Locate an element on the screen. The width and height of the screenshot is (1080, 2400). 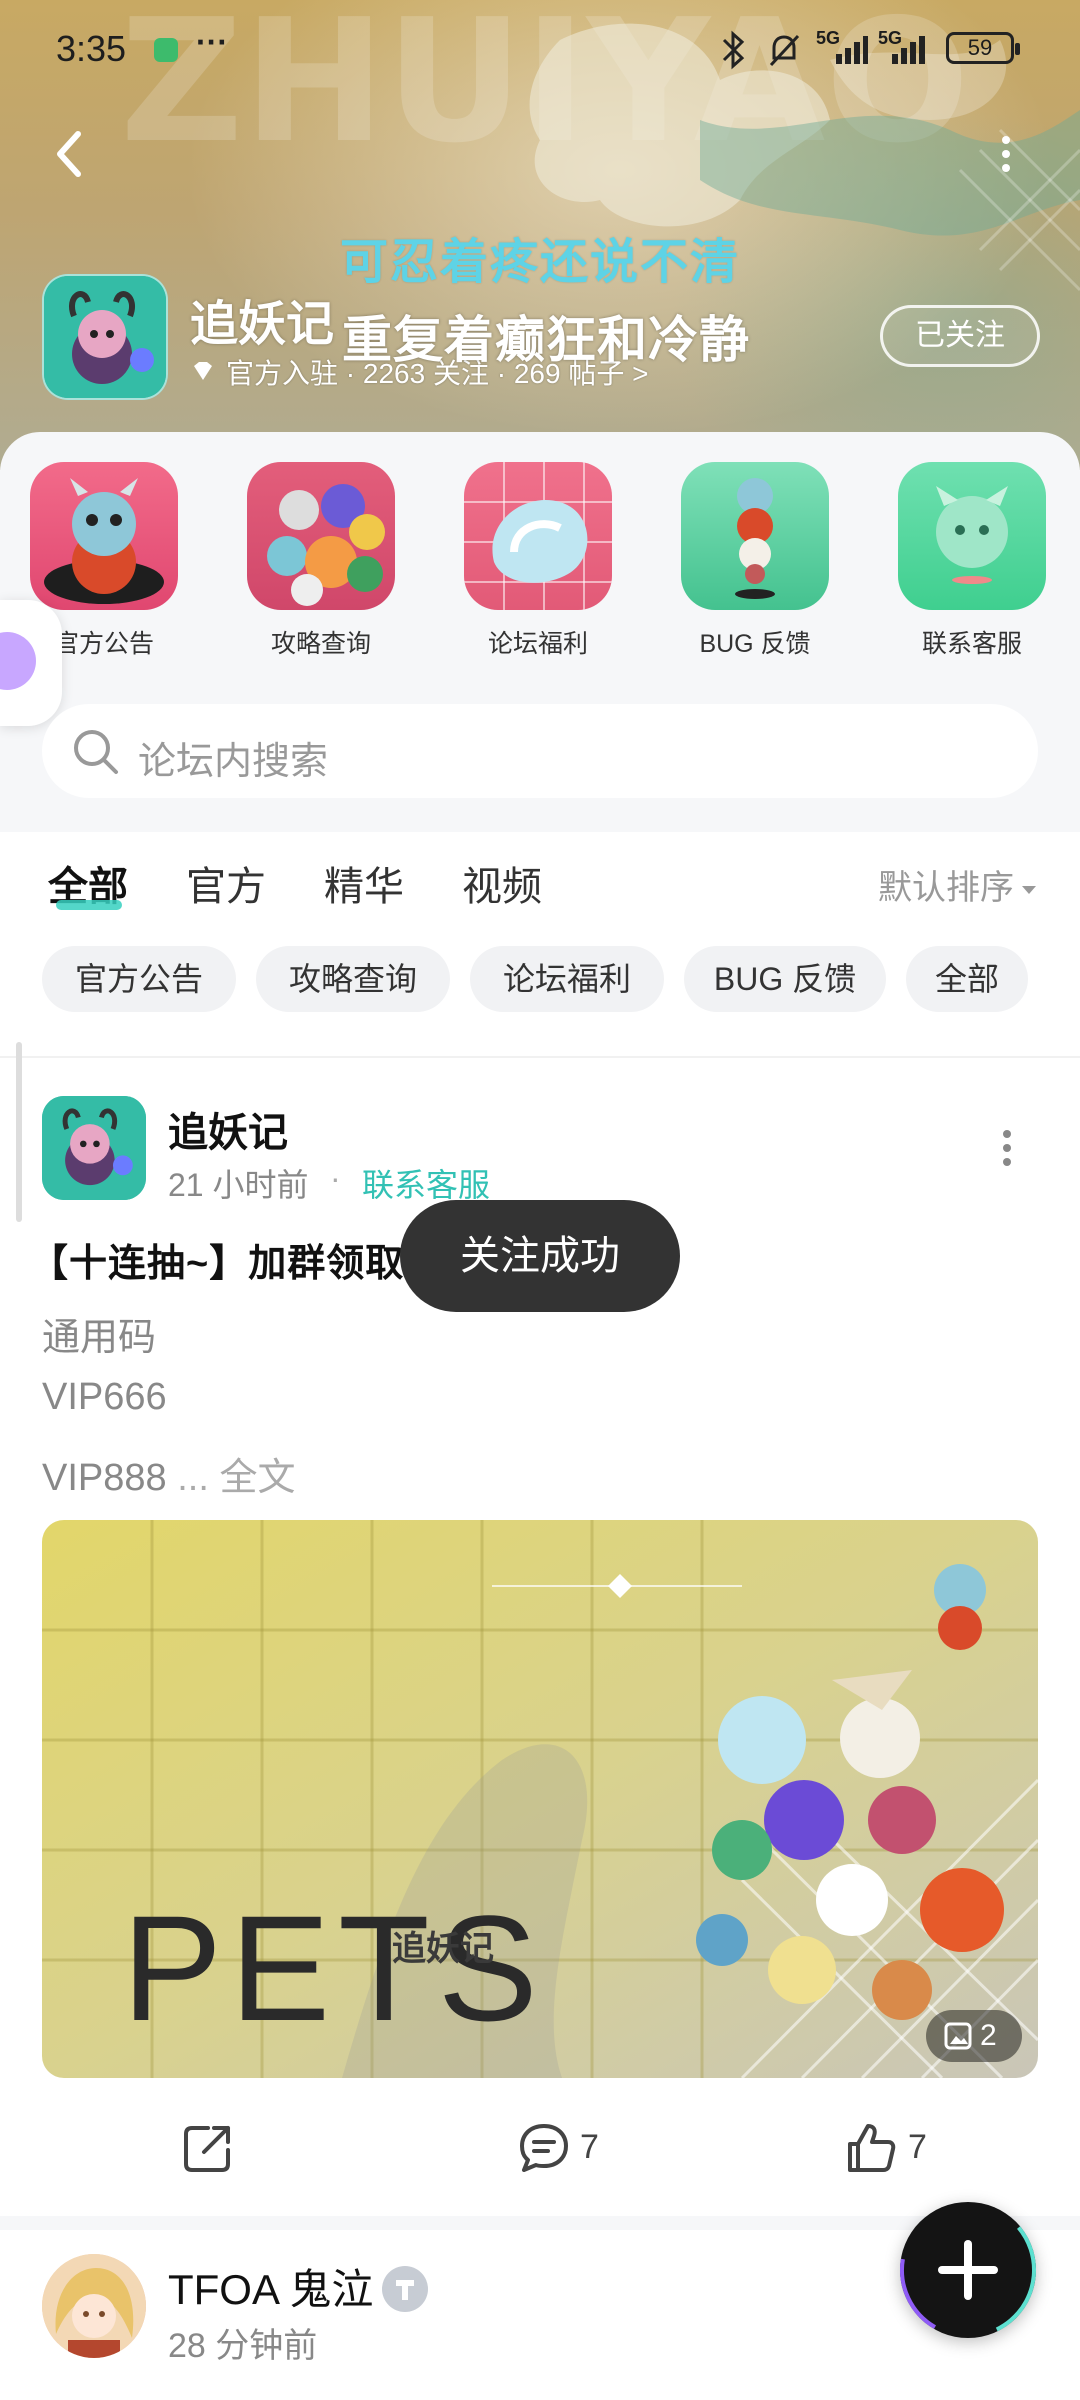
tab-featured: 精华 is located at coordinates (364, 883).